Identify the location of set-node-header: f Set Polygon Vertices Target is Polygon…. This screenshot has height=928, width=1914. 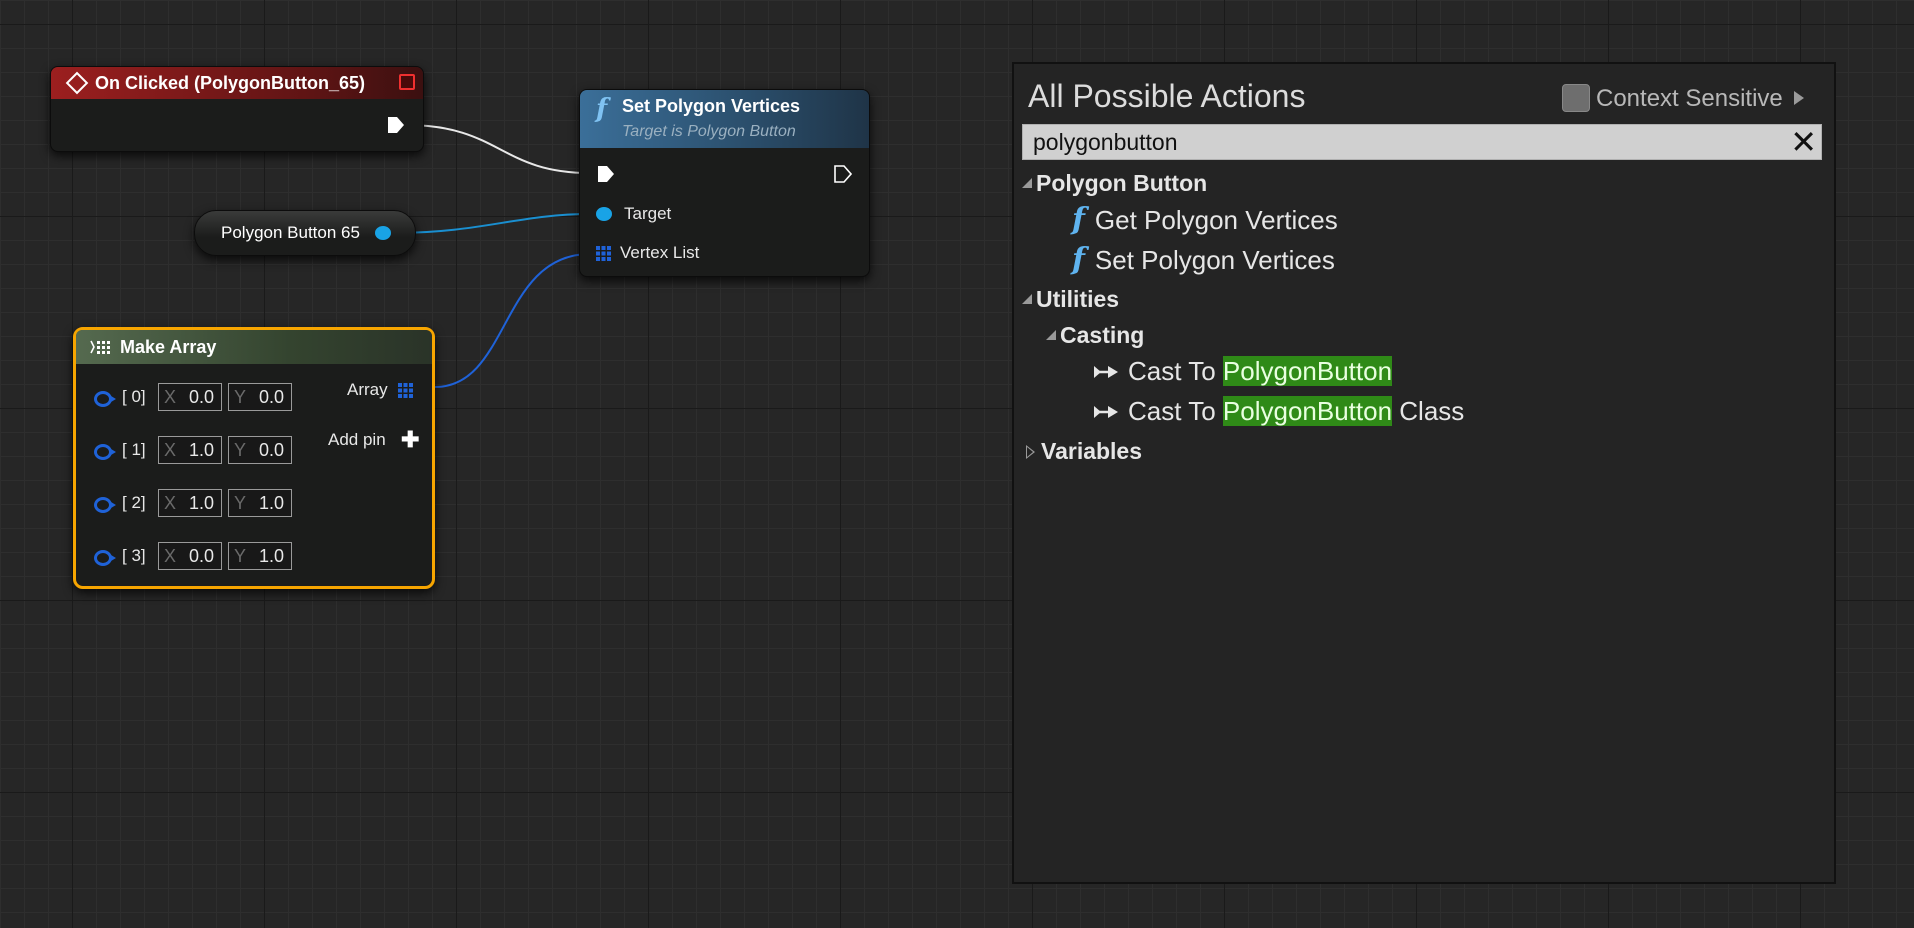
(724, 119).